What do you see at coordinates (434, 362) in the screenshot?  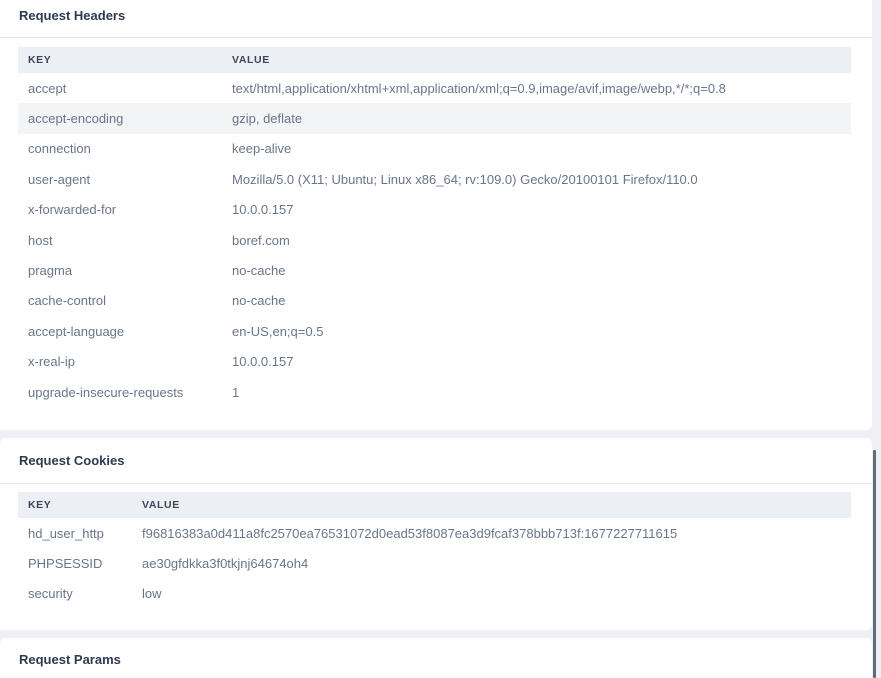 I see `table-row: x-real-ip 10.0.0.157` at bounding box center [434, 362].